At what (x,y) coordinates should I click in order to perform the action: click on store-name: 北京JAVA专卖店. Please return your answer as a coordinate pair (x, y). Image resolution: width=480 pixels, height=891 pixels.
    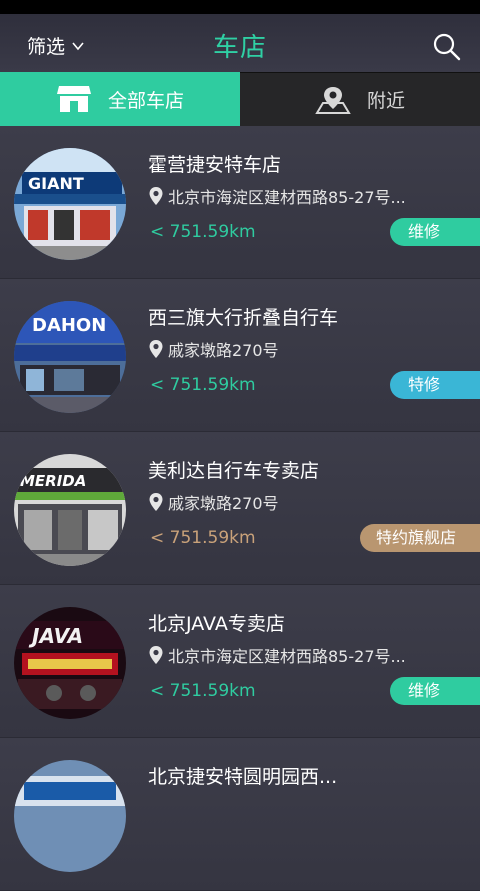
    Looking at the image, I should click on (216, 624).